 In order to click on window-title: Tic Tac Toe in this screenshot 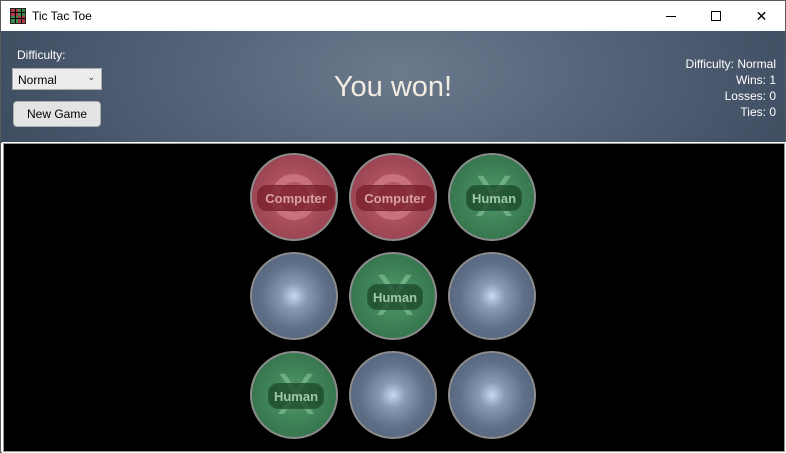, I will do `click(62, 16)`.